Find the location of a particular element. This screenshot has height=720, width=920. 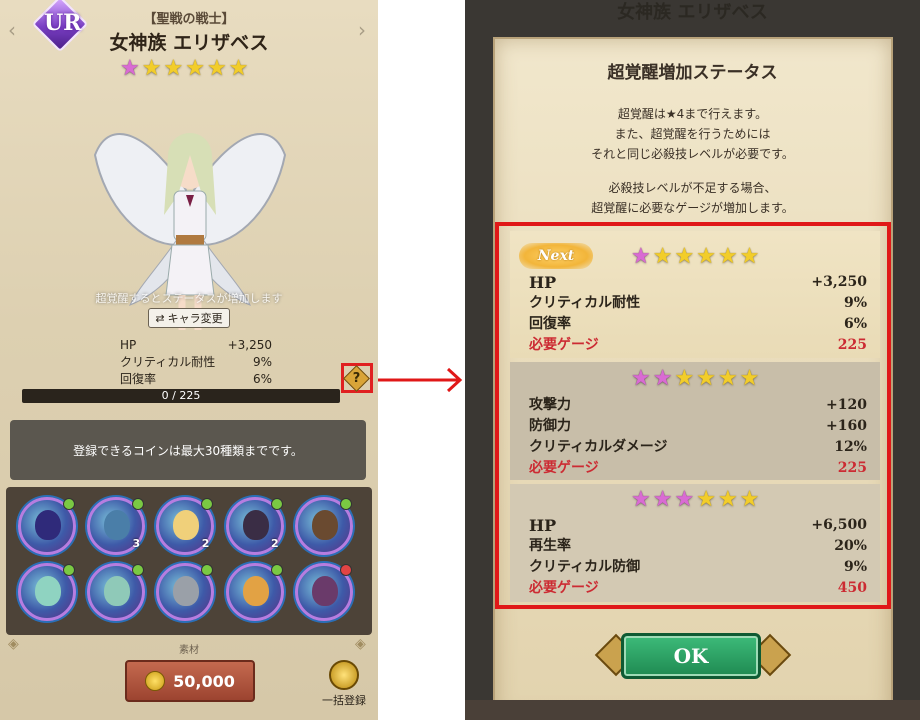

stats-list: HP +3,250 クリティカル耐性 9% 回復率 6% is located at coordinates (196, 362).